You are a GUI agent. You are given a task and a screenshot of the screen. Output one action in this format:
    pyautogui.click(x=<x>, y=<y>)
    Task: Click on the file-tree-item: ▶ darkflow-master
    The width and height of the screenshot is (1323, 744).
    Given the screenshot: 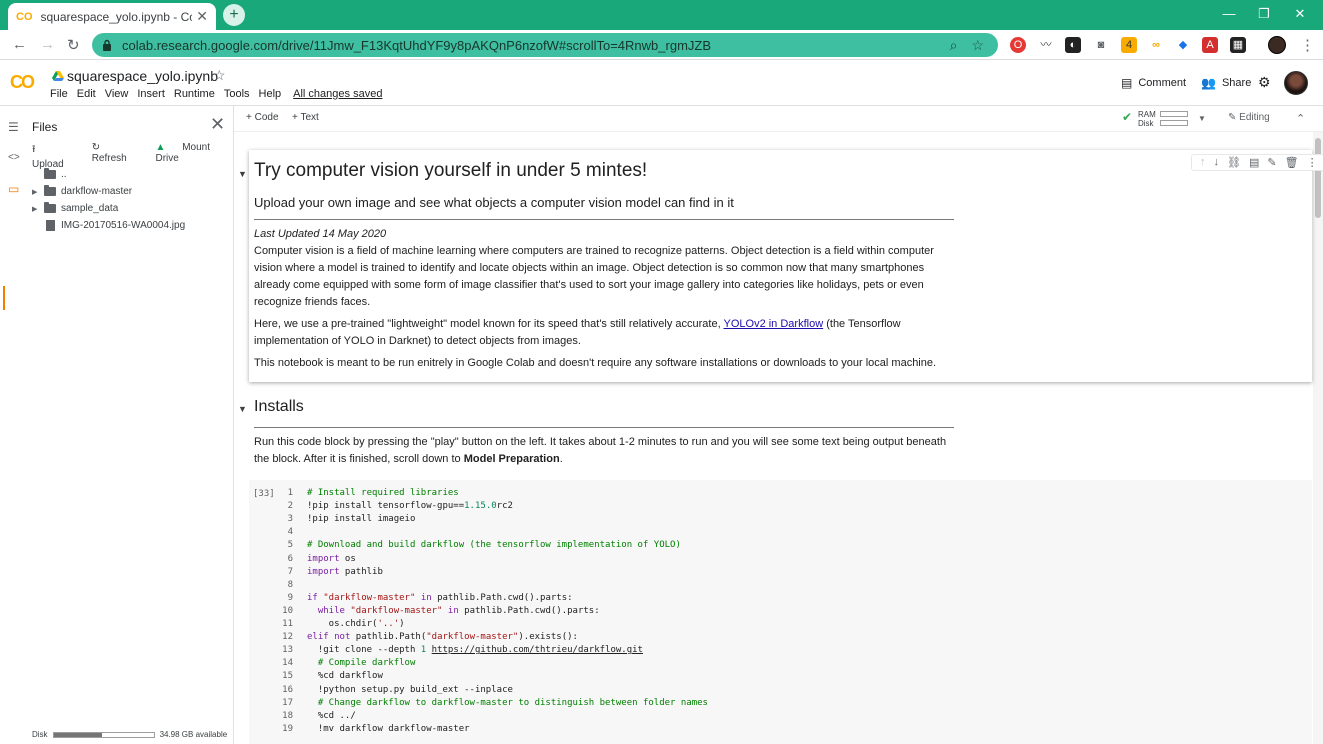 What is the action you would take?
    pyautogui.click(x=108, y=191)
    